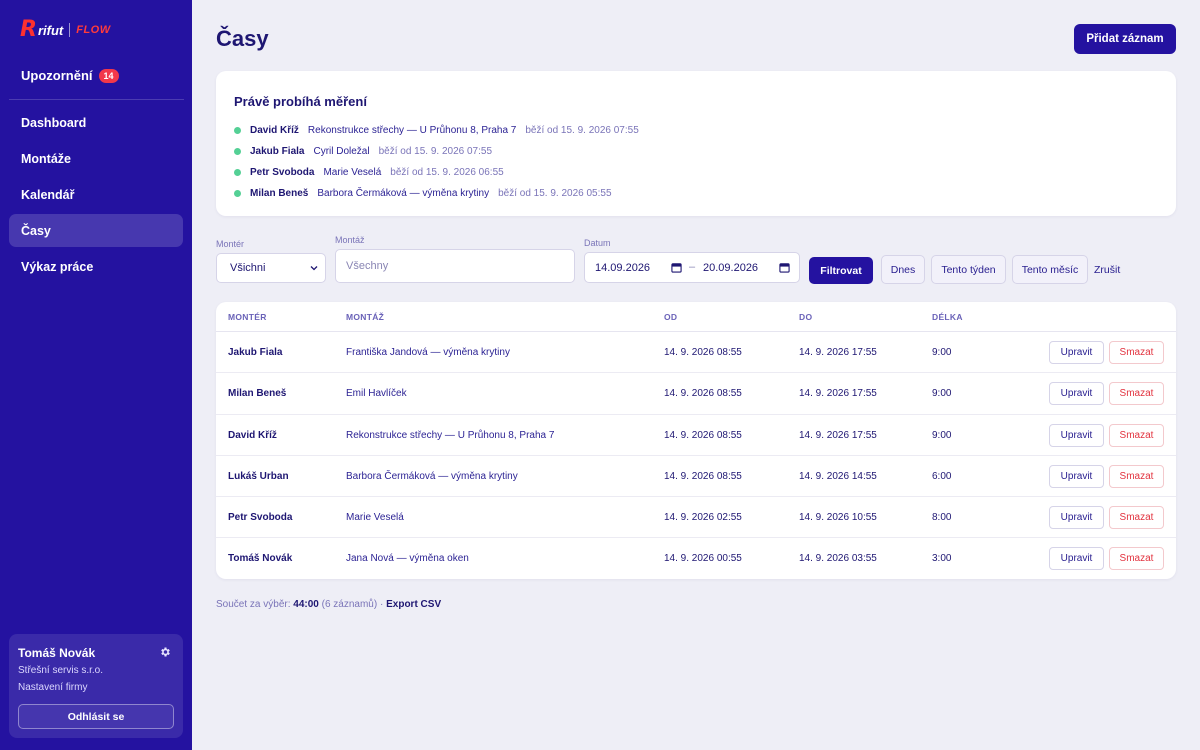  I want to click on column-header-to: DO, so click(805, 317).